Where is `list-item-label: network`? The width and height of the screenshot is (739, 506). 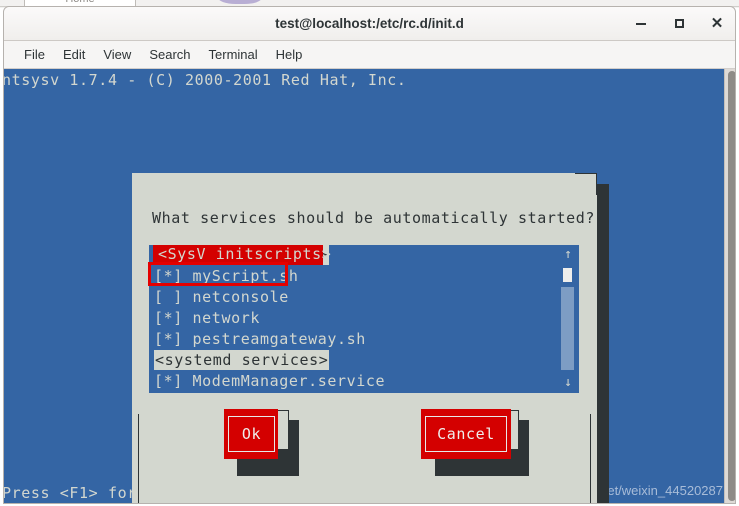
list-item-label: network is located at coordinates (226, 318).